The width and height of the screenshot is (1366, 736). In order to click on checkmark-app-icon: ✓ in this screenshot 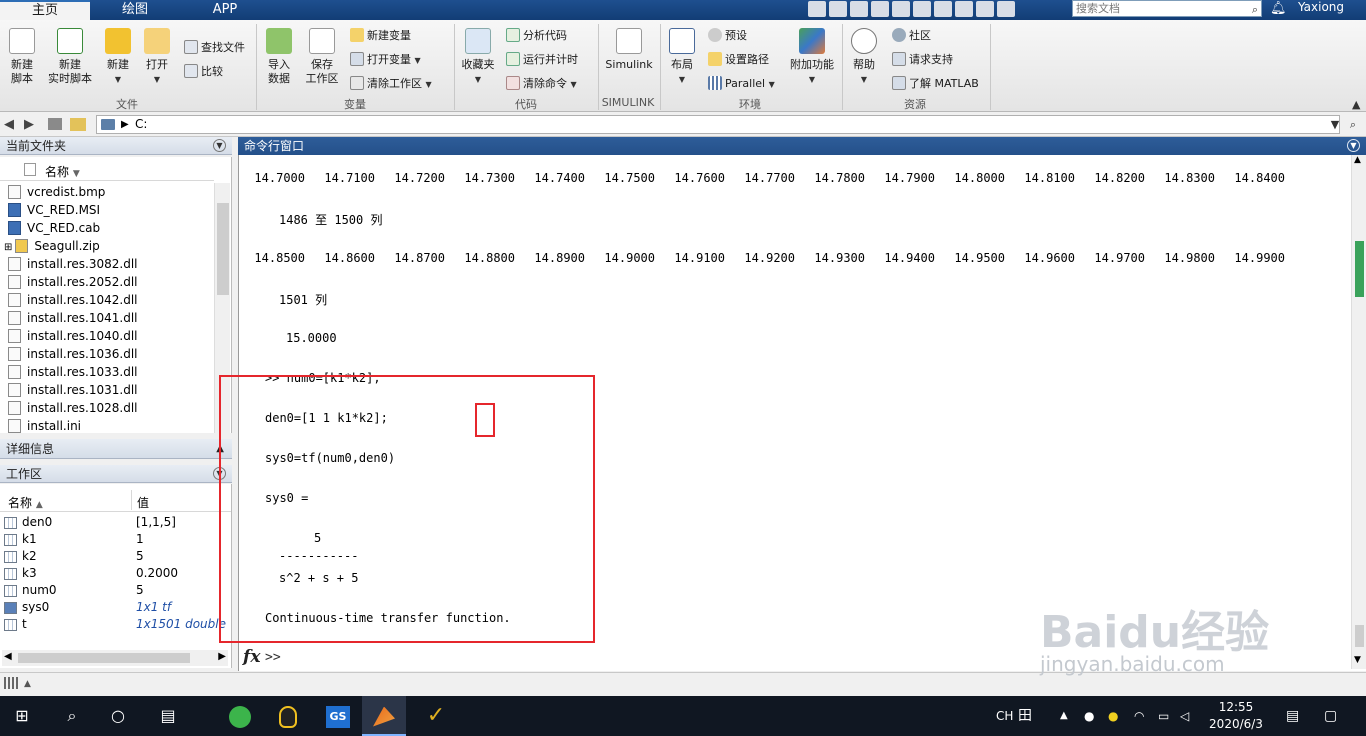, I will do `click(436, 716)`.